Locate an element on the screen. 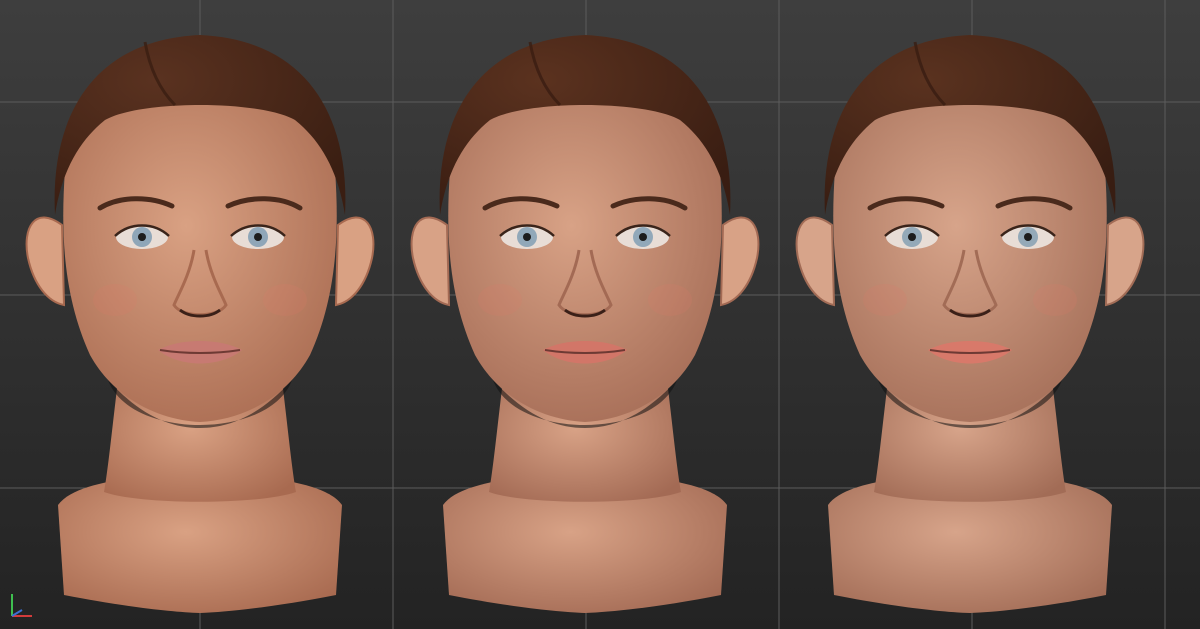  axis-gizmo is located at coordinates (24, 604).